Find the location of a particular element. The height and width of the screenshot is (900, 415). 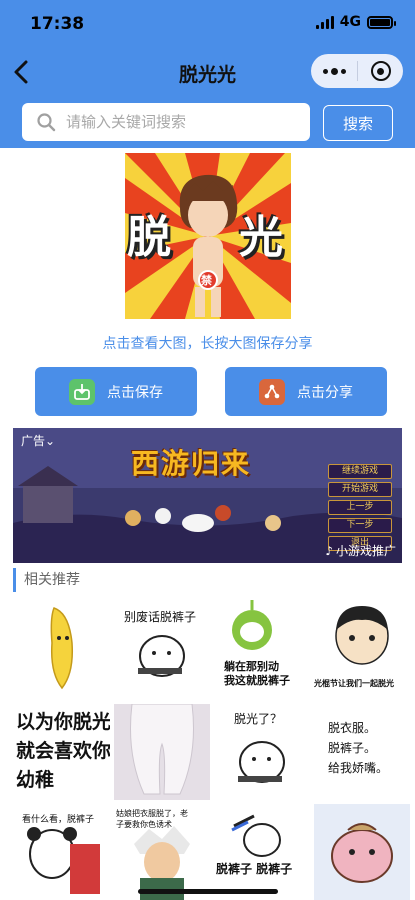

share-label: 点击分享 is located at coordinates (325, 392).